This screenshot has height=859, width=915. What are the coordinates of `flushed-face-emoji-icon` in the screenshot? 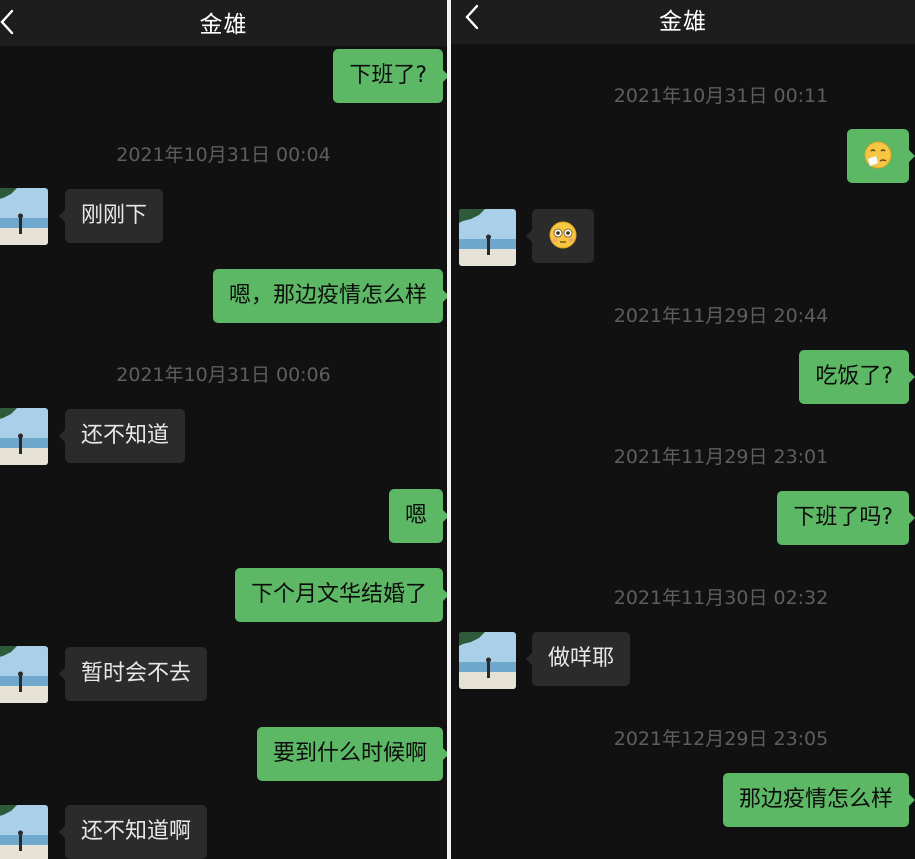 It's located at (563, 235).